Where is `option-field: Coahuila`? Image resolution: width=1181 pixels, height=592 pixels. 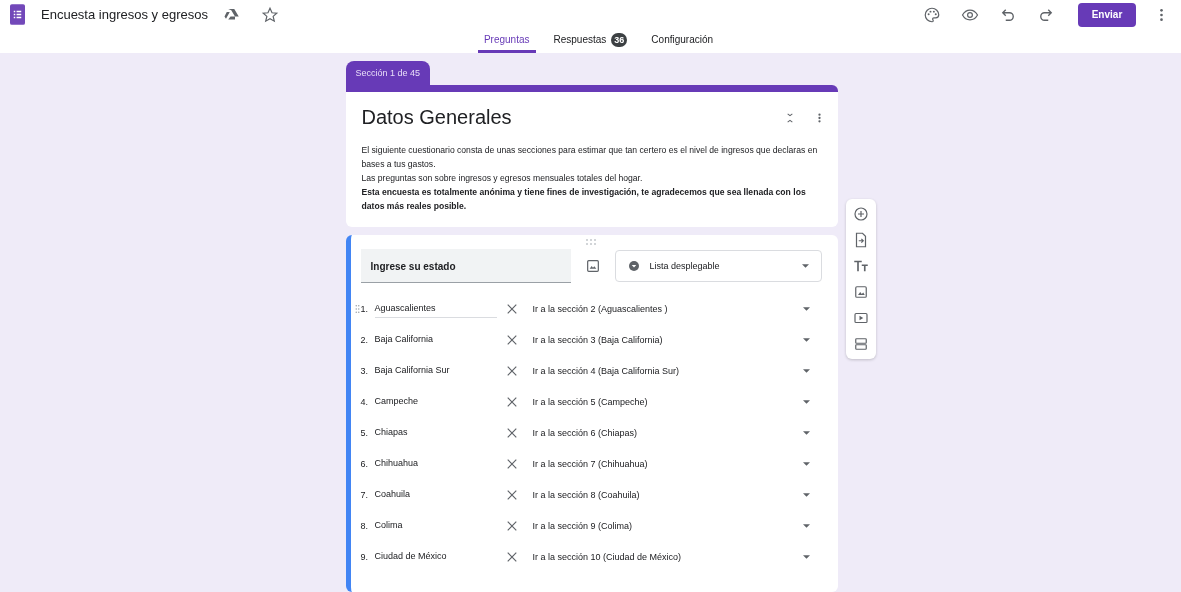
option-field: Coahuila is located at coordinates (435, 494).